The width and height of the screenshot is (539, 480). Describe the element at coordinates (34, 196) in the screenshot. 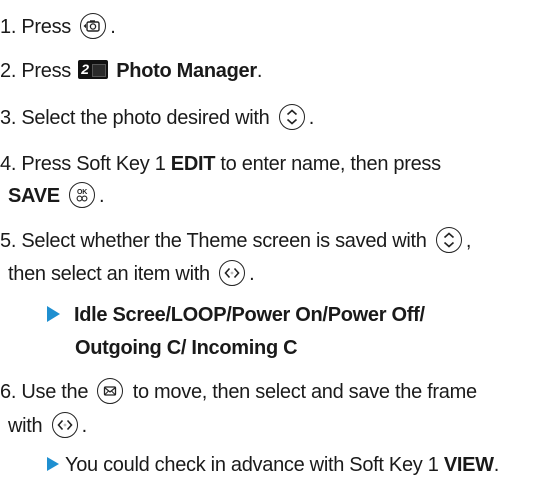

I see `soft-key-label: SAVE` at that location.